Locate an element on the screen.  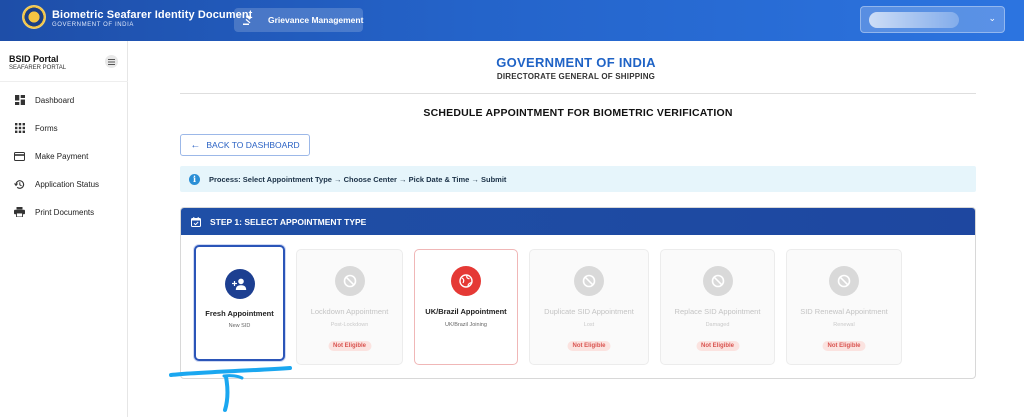
sidebar-item-label: Forms is located at coordinates (46, 128).